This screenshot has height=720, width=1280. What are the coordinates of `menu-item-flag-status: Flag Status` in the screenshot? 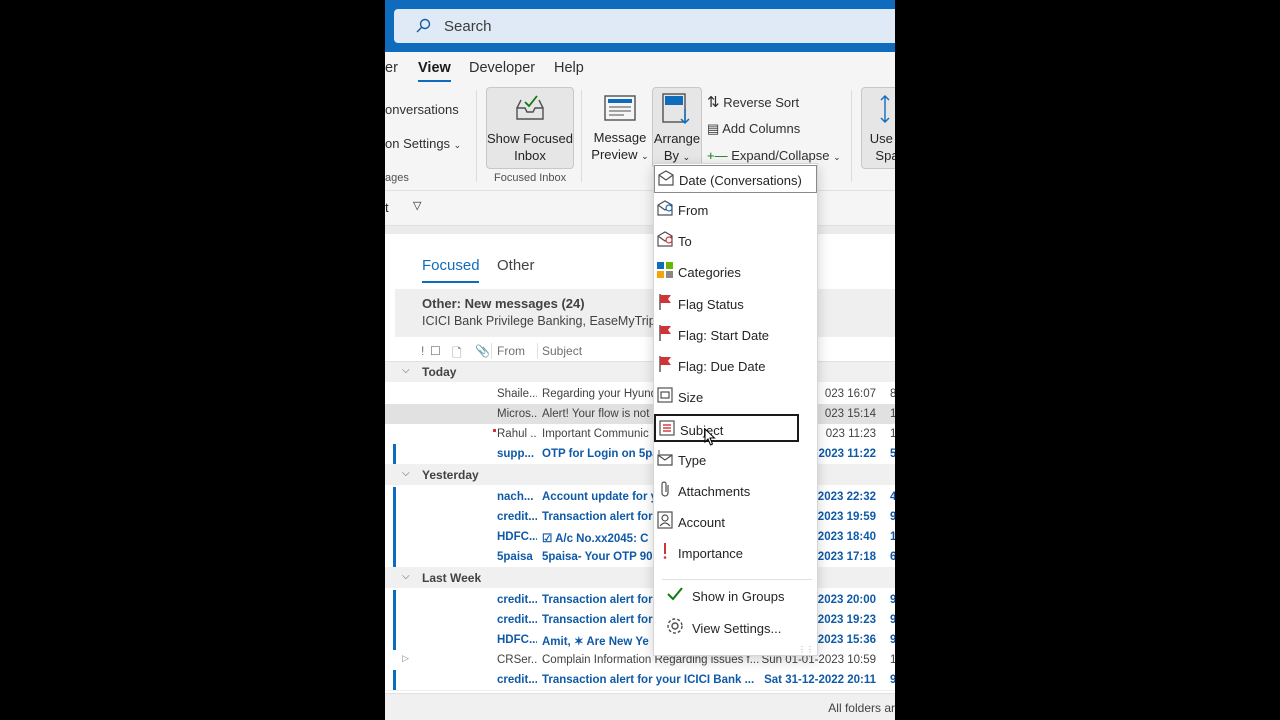 It's located at (735, 304).